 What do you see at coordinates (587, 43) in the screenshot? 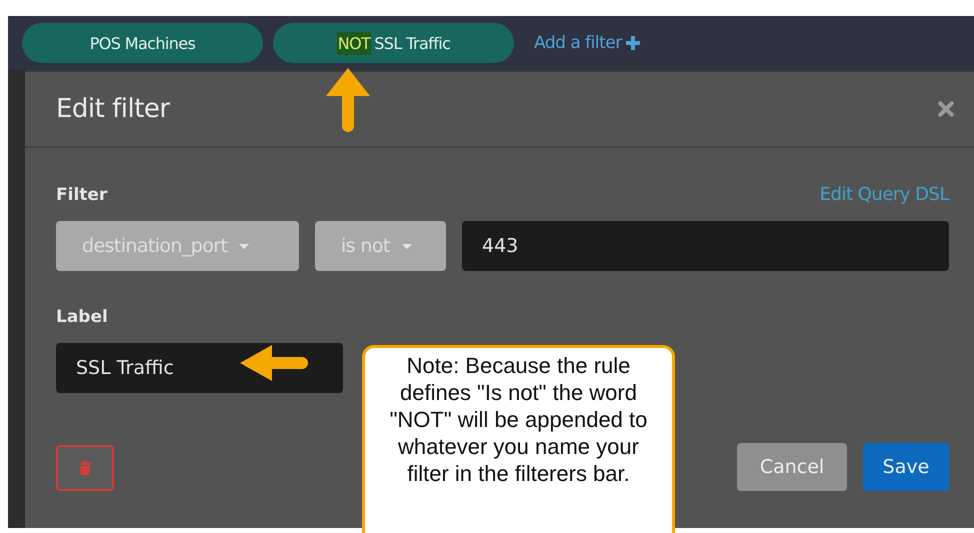
I see `add-filter-link: Add a filter` at bounding box center [587, 43].